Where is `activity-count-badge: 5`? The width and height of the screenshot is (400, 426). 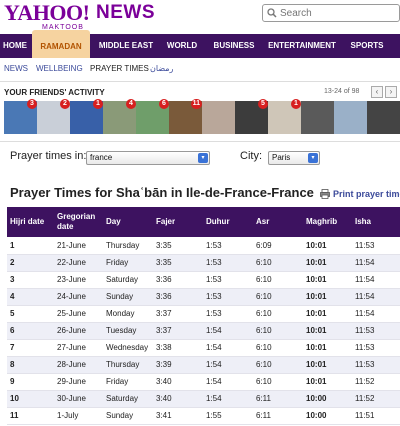
activity-count-badge: 5 is located at coordinates (263, 104).